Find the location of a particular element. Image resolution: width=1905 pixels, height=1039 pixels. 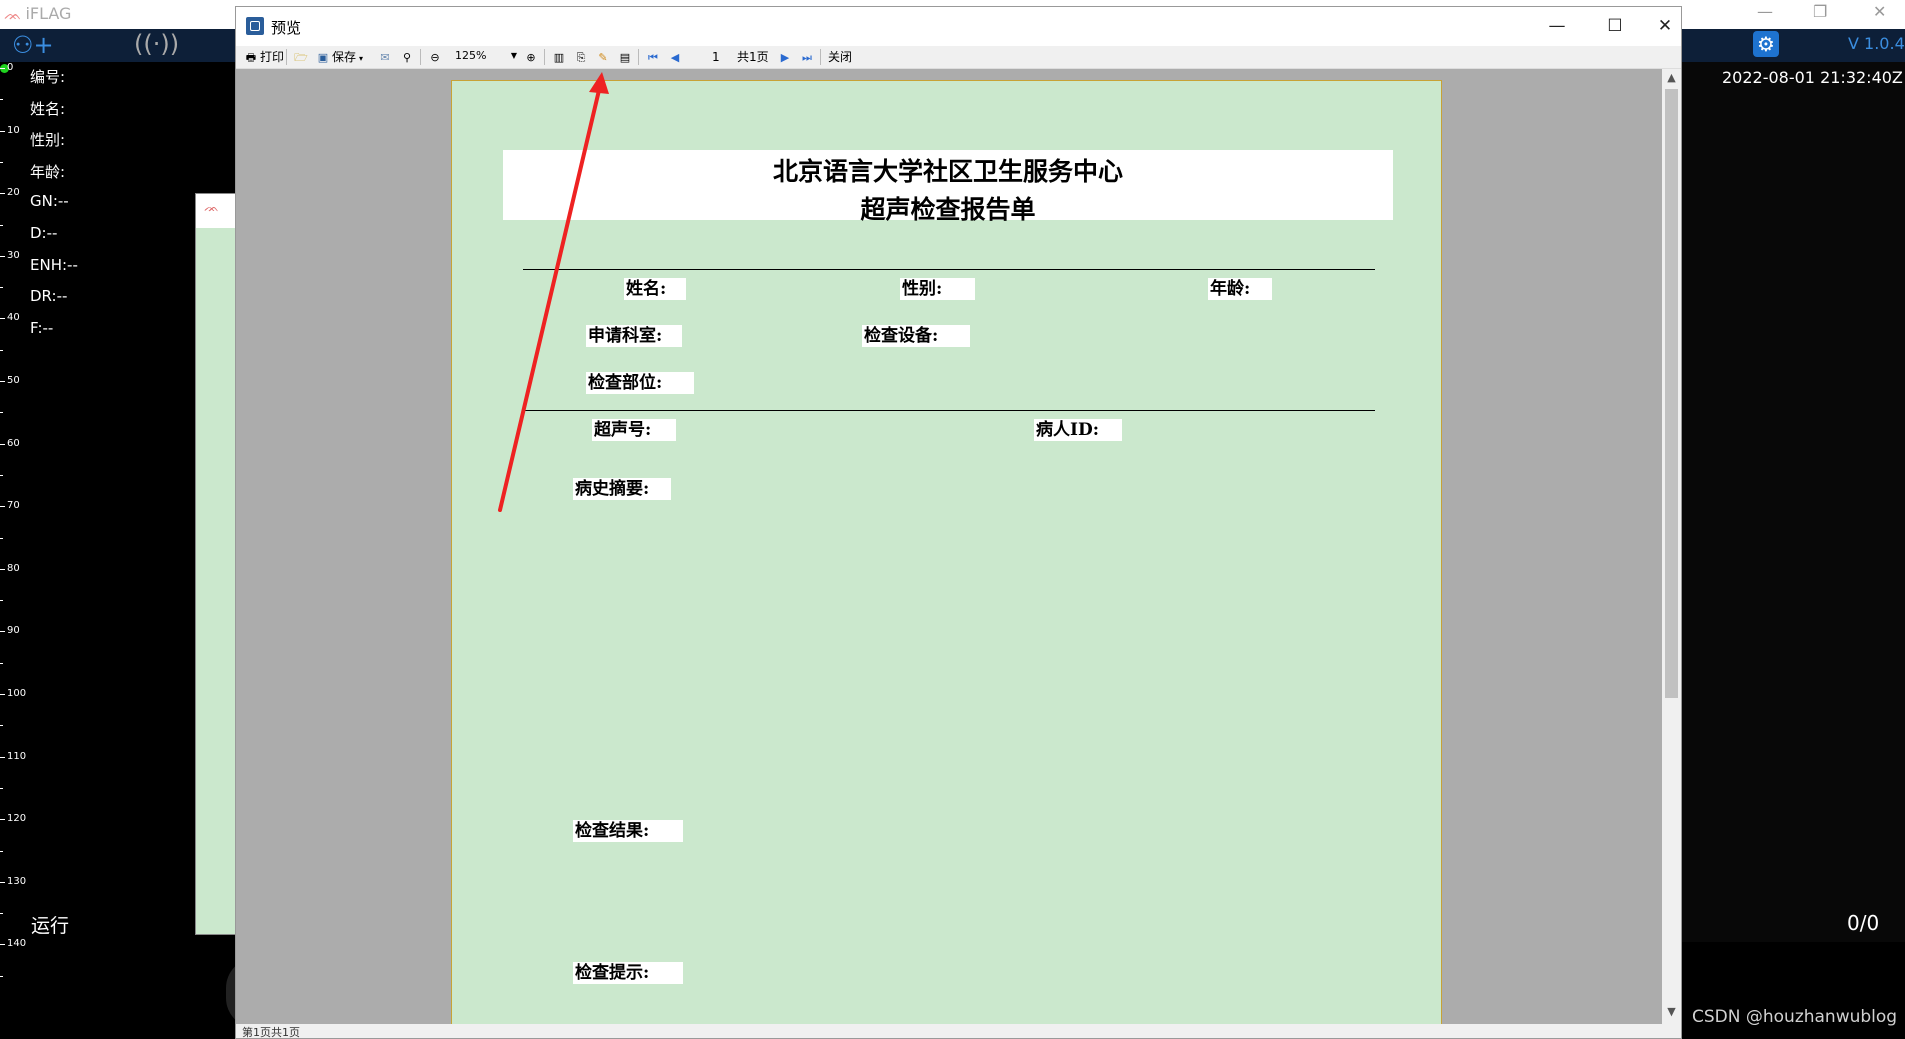

previous-page-button: ◀ is located at coordinates (676, 57).